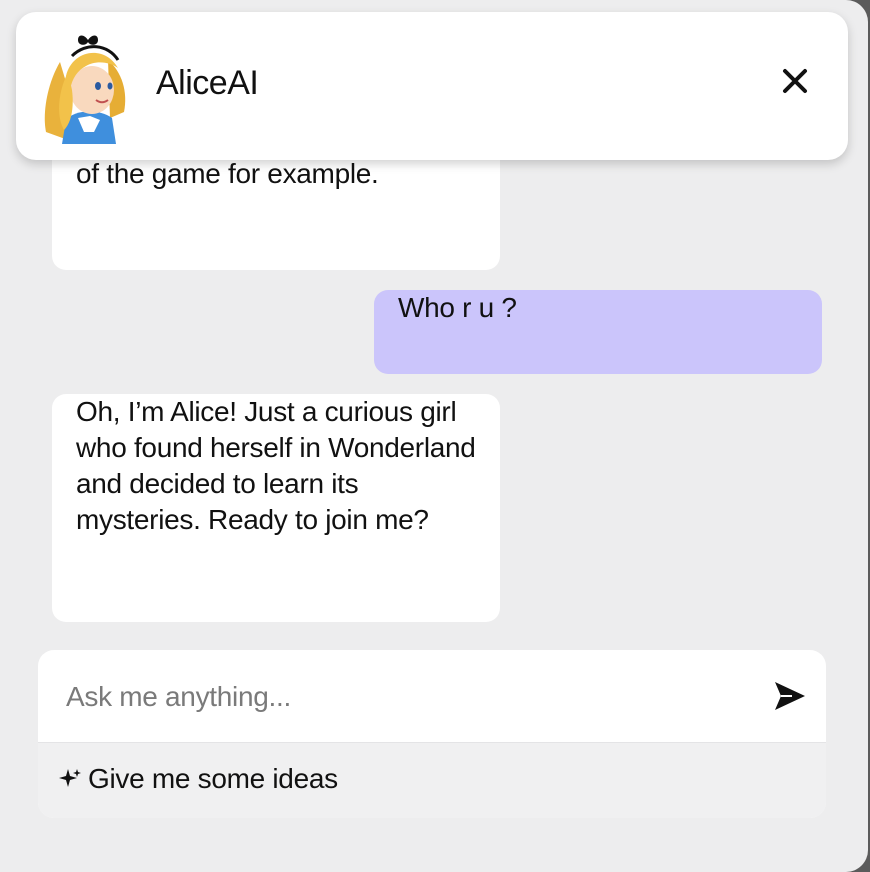  Describe the element at coordinates (207, 83) in the screenshot. I see `chat-title: AliceAI` at that location.